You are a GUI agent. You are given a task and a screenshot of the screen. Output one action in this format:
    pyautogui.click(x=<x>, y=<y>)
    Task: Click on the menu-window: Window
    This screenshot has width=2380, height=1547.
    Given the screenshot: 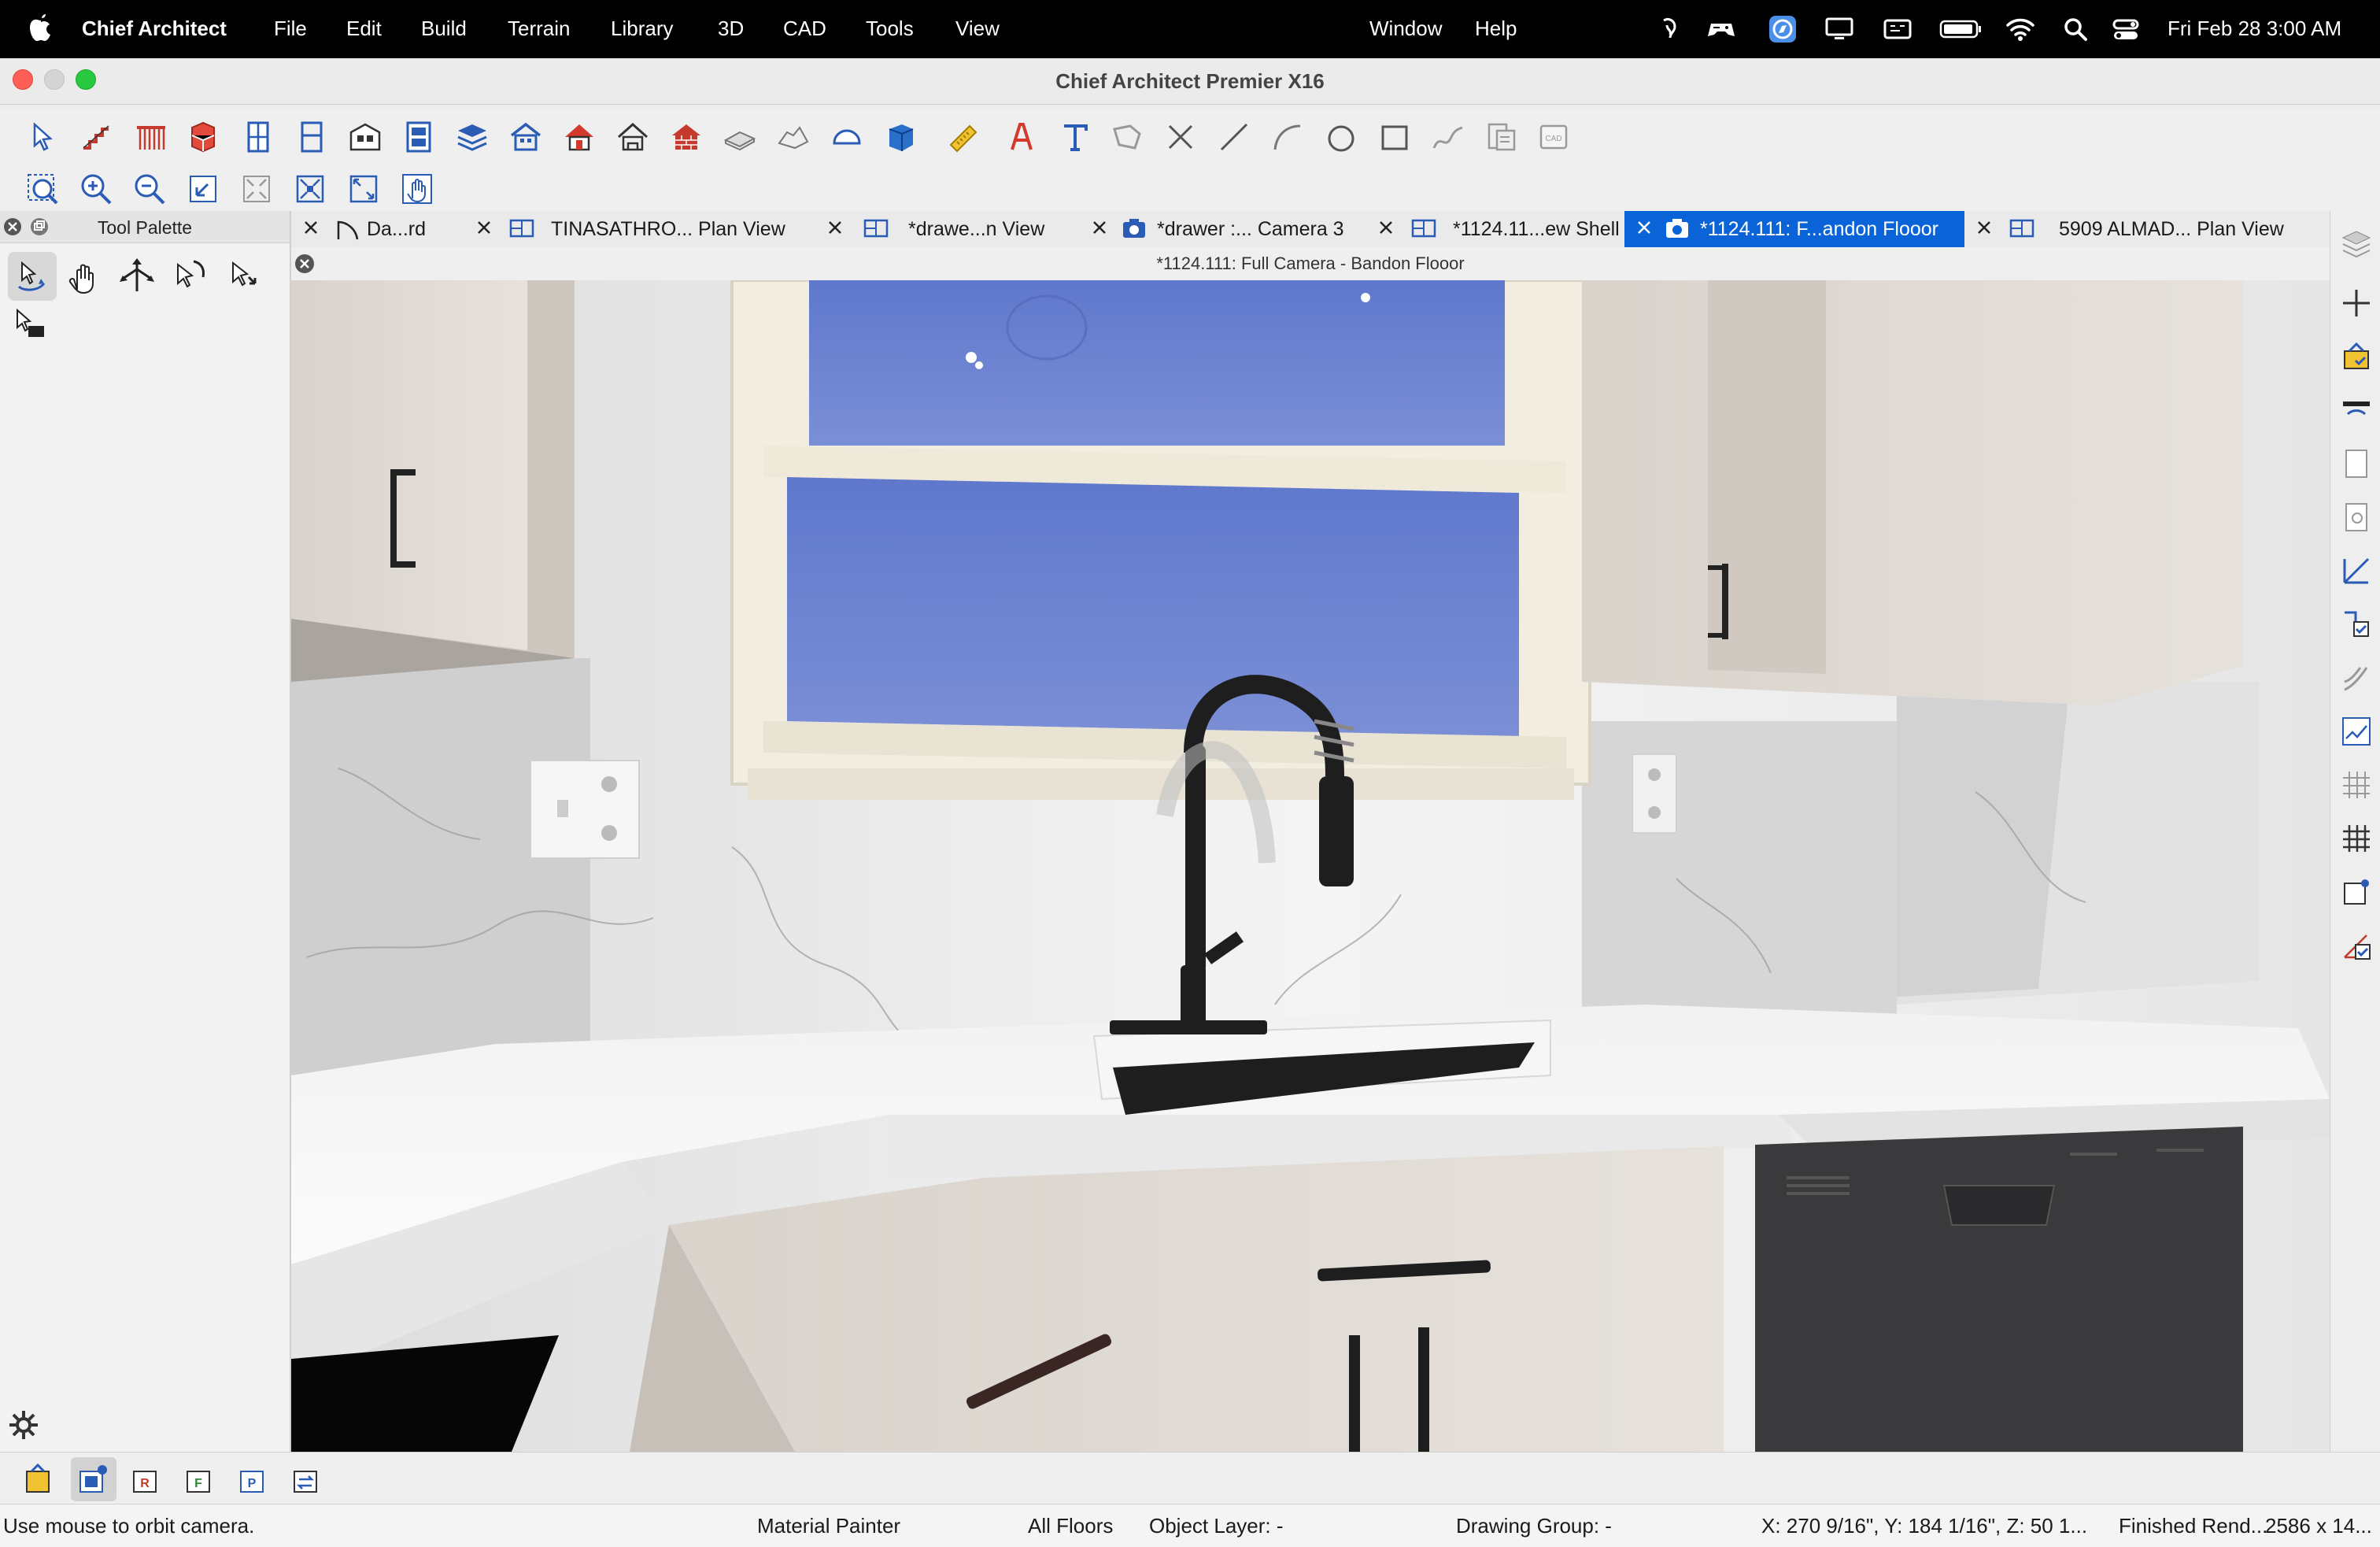 What is the action you would take?
    pyautogui.click(x=1405, y=29)
    